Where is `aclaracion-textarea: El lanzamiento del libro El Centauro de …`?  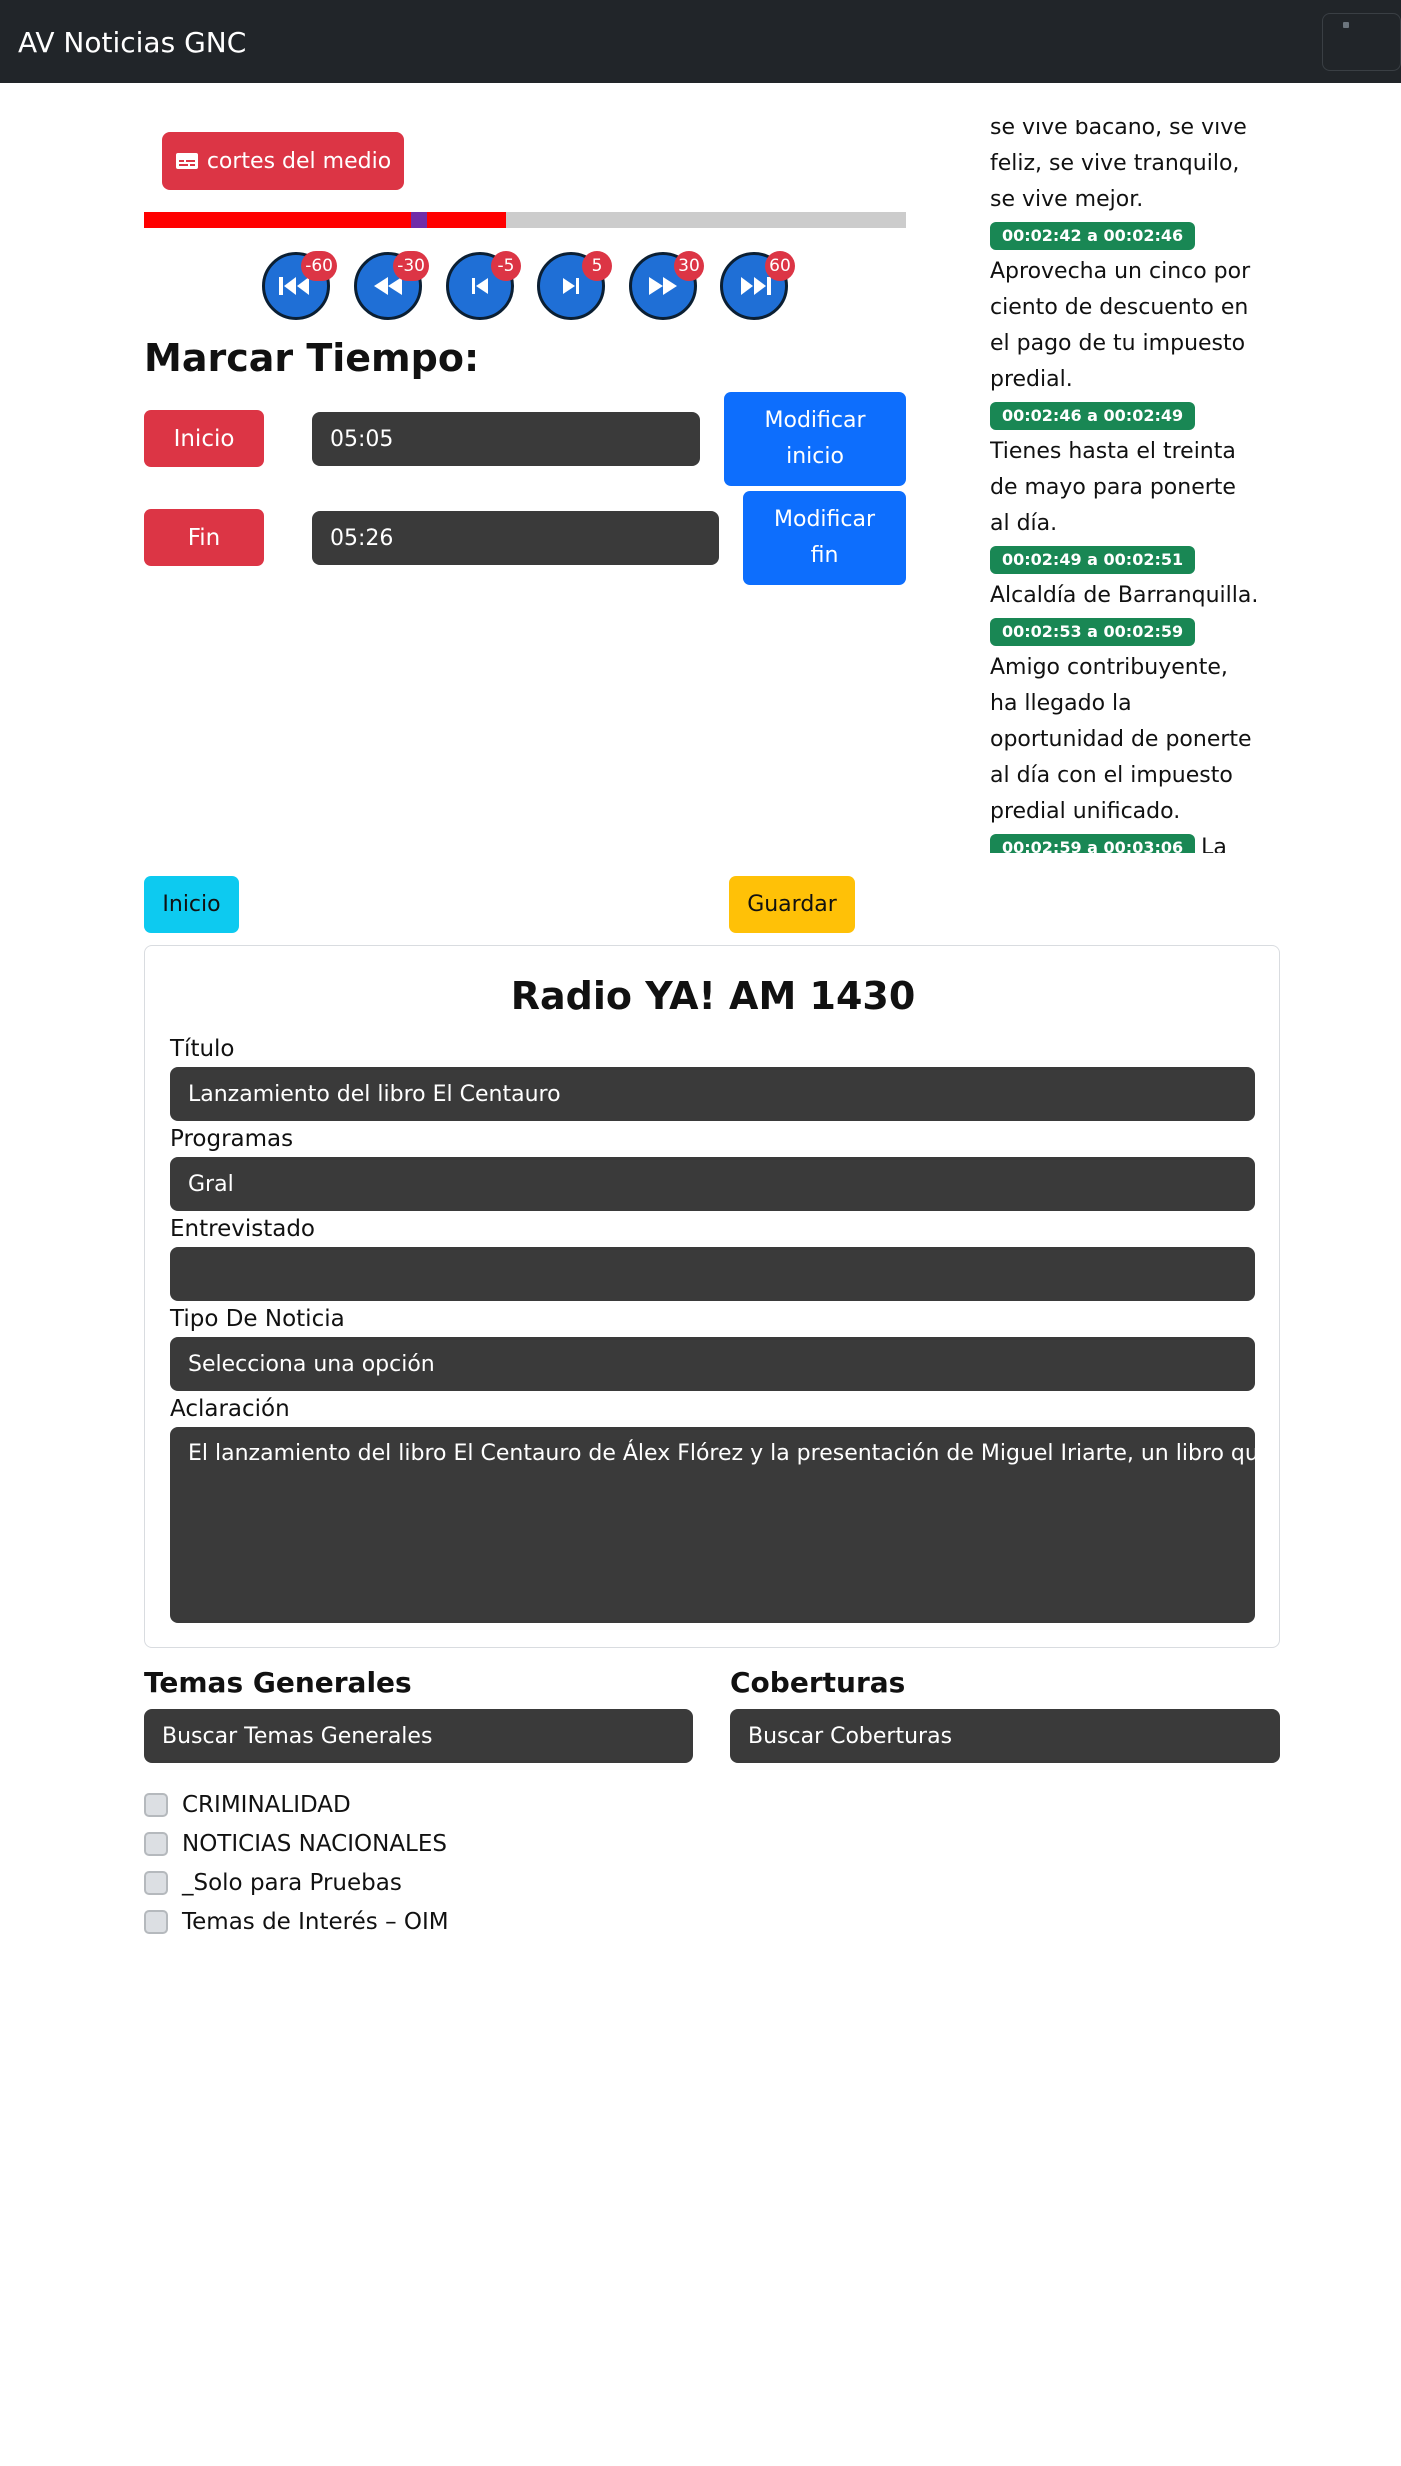
aclaracion-textarea: El lanzamiento del libro El Centauro de … is located at coordinates (712, 1525).